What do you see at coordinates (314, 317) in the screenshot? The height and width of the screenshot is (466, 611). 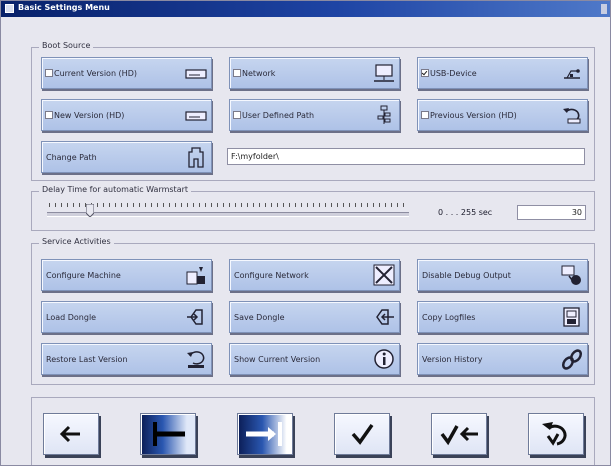 I see `save-dongle-button: Save Dongle` at bounding box center [314, 317].